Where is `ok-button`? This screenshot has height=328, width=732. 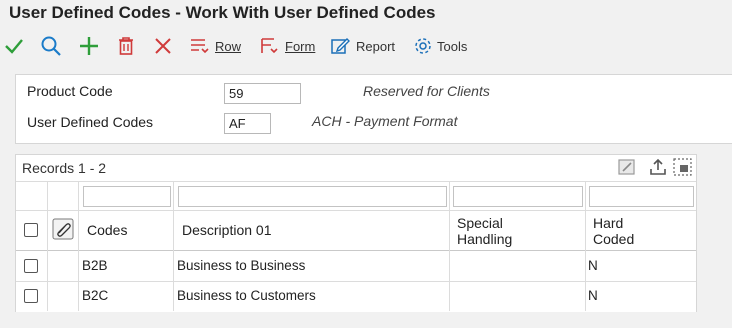
ok-button is located at coordinates (14, 46).